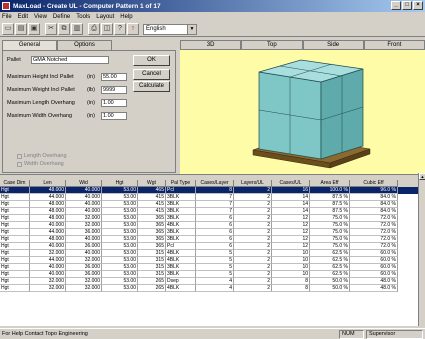 This screenshot has width=425, height=339. I want to click on scroll-up-icon: ▲, so click(422, 176).